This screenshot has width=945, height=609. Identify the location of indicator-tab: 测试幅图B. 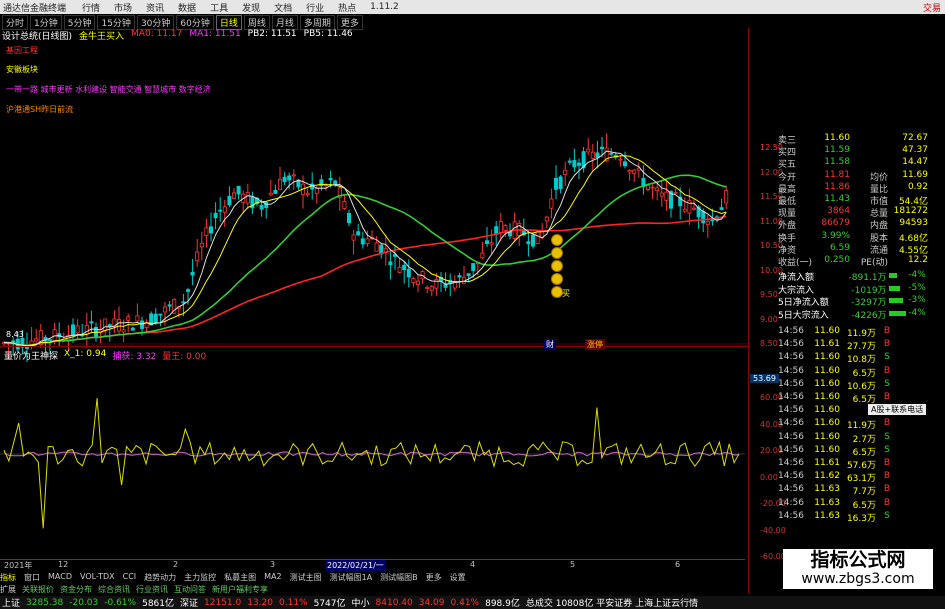
(399, 577).